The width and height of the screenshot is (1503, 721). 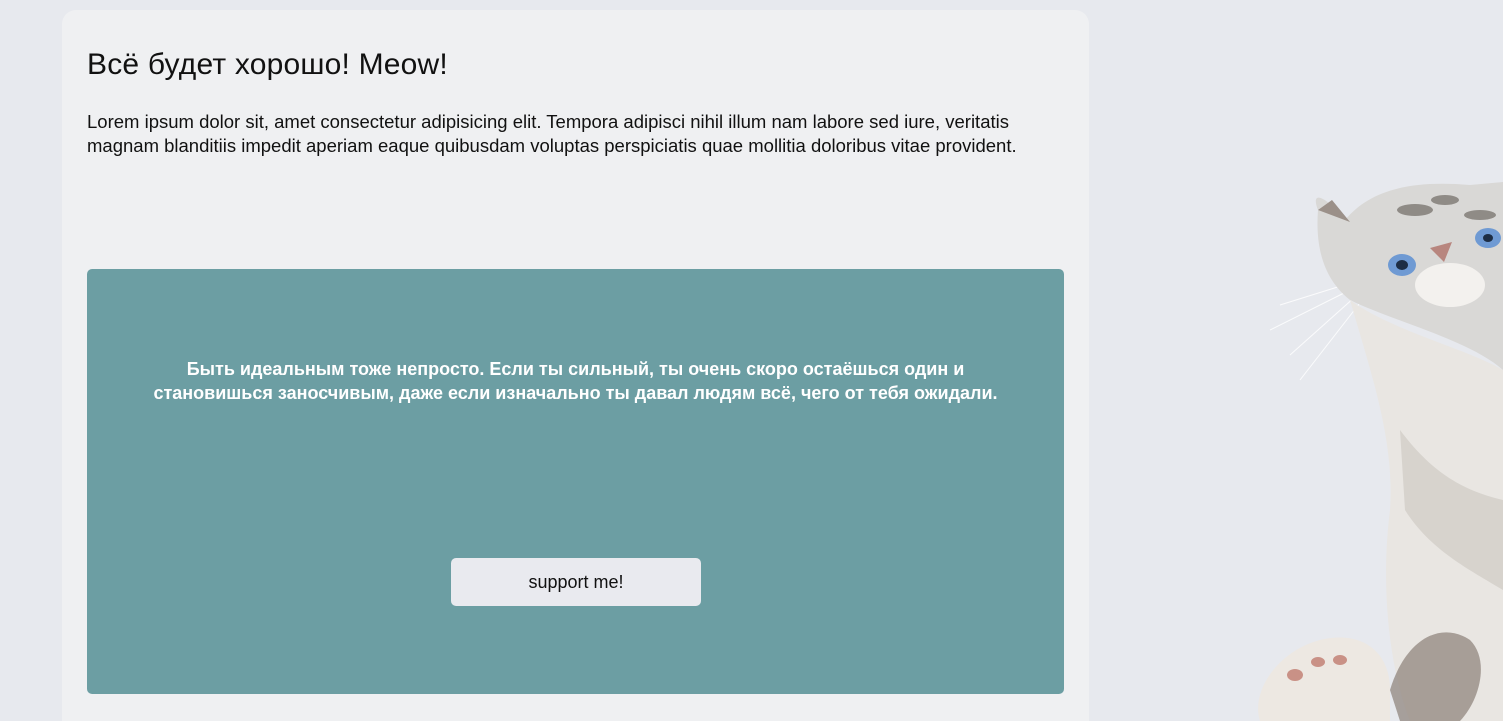 I want to click on cat-image, so click(x=1380, y=451).